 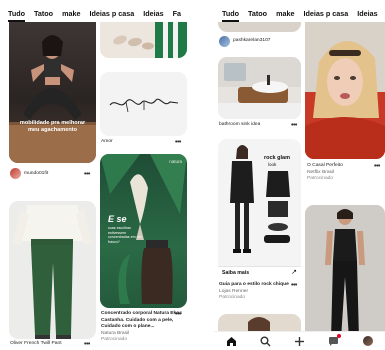 What do you see at coordinates (107, 141) in the screenshot?
I see `pin-title: Amor` at bounding box center [107, 141].